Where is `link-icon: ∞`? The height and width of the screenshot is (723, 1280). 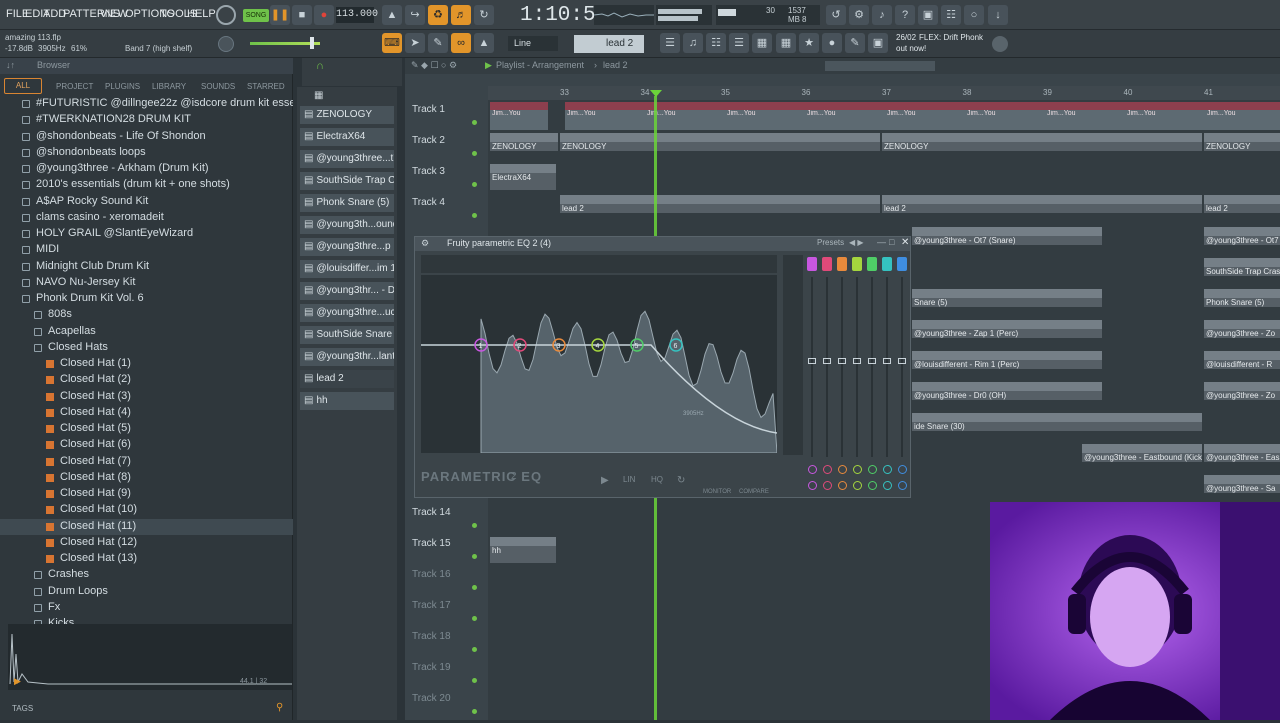
link-icon: ∞ is located at coordinates (461, 43).